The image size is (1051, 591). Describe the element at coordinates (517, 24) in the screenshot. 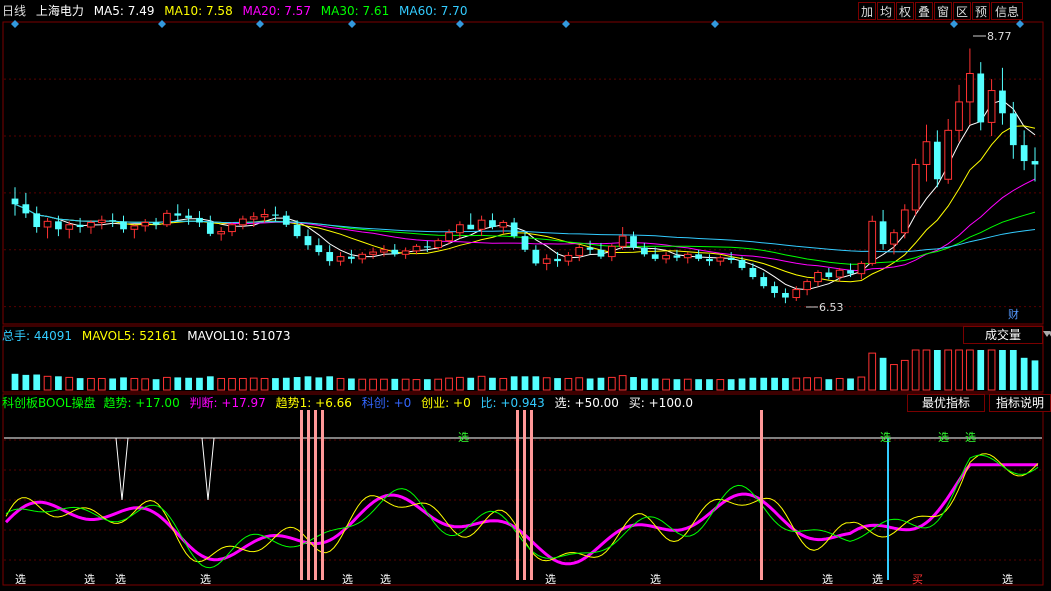

I see `event-markers` at that location.